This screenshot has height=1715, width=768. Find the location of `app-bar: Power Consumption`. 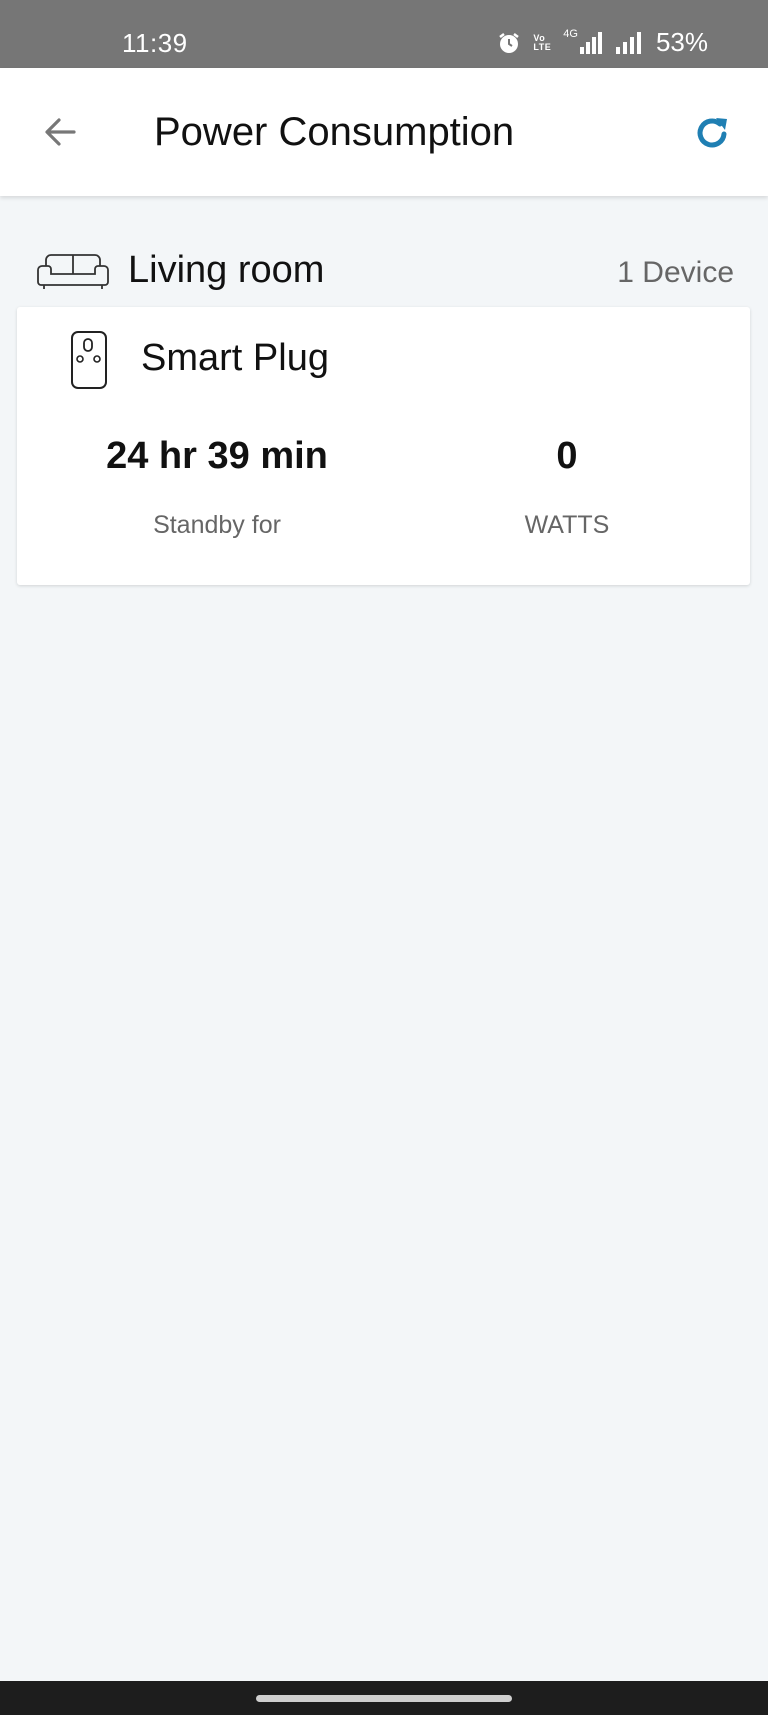

app-bar: Power Consumption is located at coordinates (384, 132).